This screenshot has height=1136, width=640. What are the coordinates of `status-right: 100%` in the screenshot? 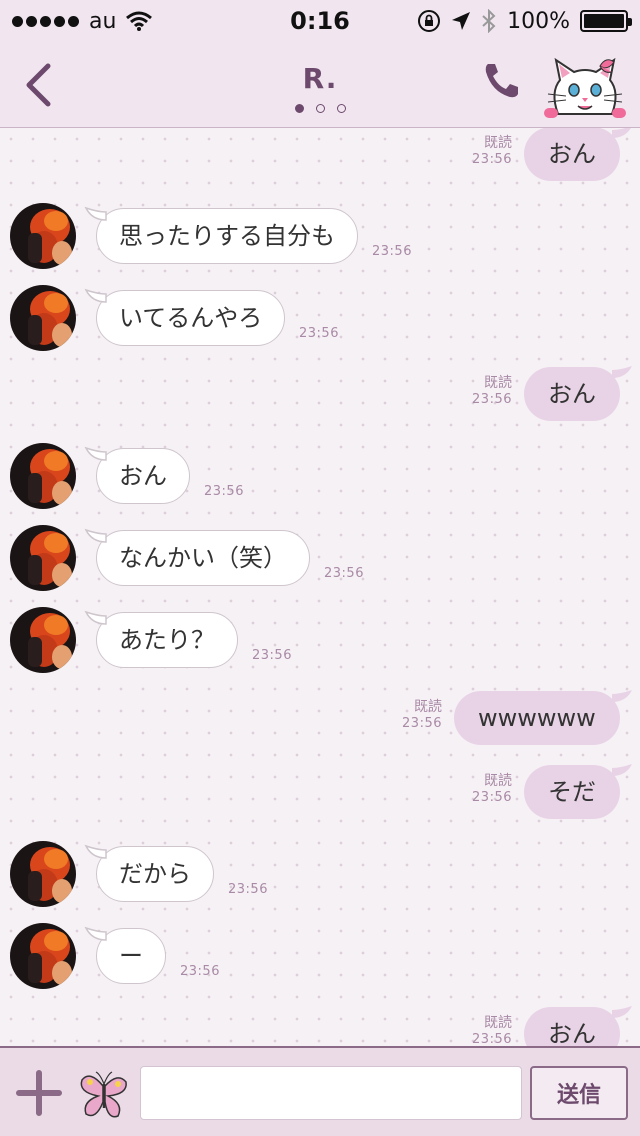 It's located at (524, 21).